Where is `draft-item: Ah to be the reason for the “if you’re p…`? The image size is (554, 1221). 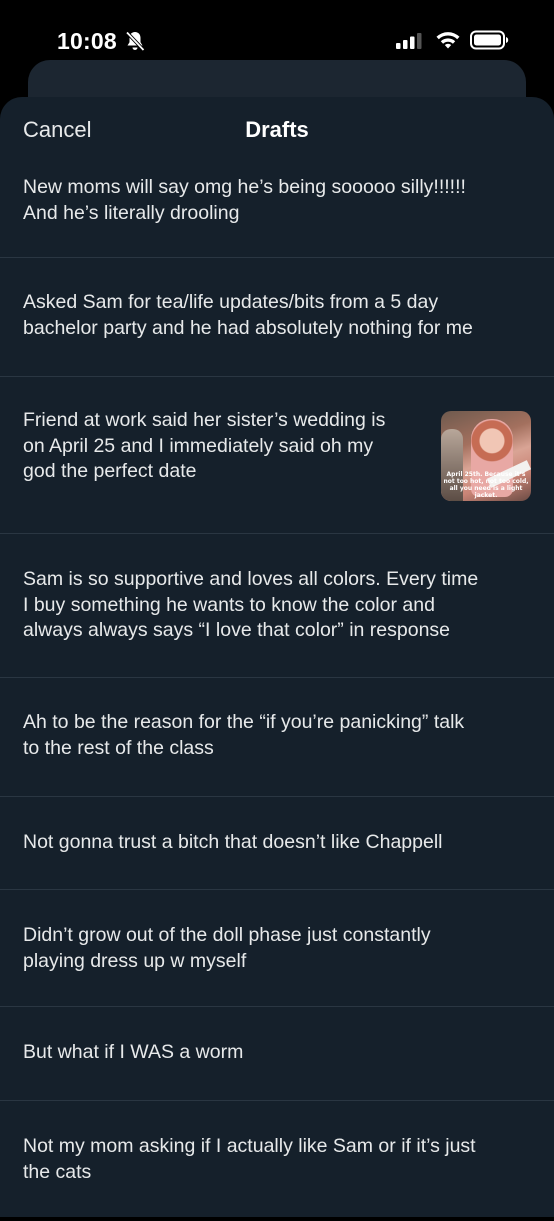
draft-item: Ah to be the reason for the “if you’re p… is located at coordinates (277, 737).